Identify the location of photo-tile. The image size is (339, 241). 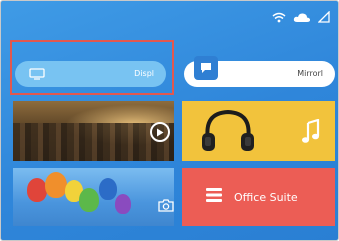
(93, 197).